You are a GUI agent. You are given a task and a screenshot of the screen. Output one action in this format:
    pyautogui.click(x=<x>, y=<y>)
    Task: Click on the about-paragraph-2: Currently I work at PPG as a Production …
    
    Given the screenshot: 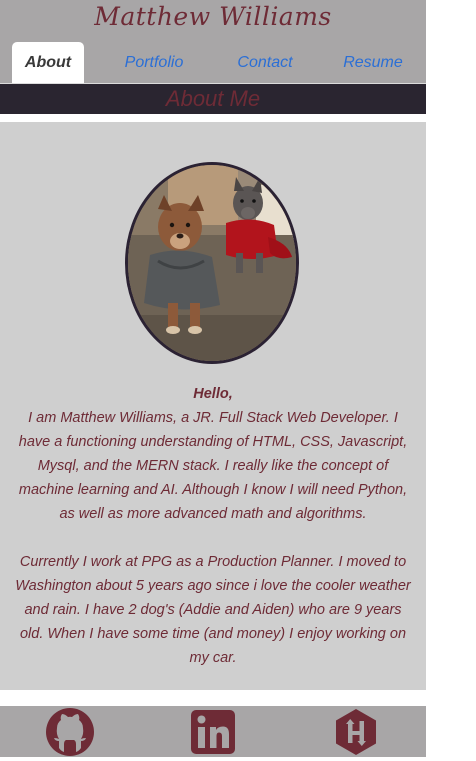 What is the action you would take?
    pyautogui.click(x=213, y=610)
    